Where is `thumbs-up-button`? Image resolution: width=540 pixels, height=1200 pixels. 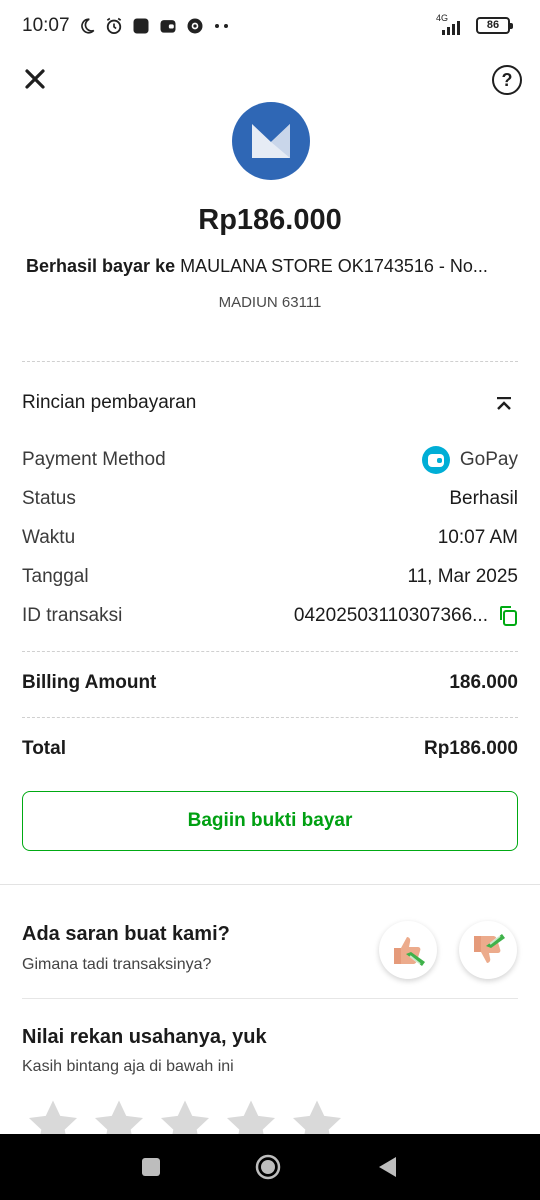 thumbs-up-button is located at coordinates (408, 950).